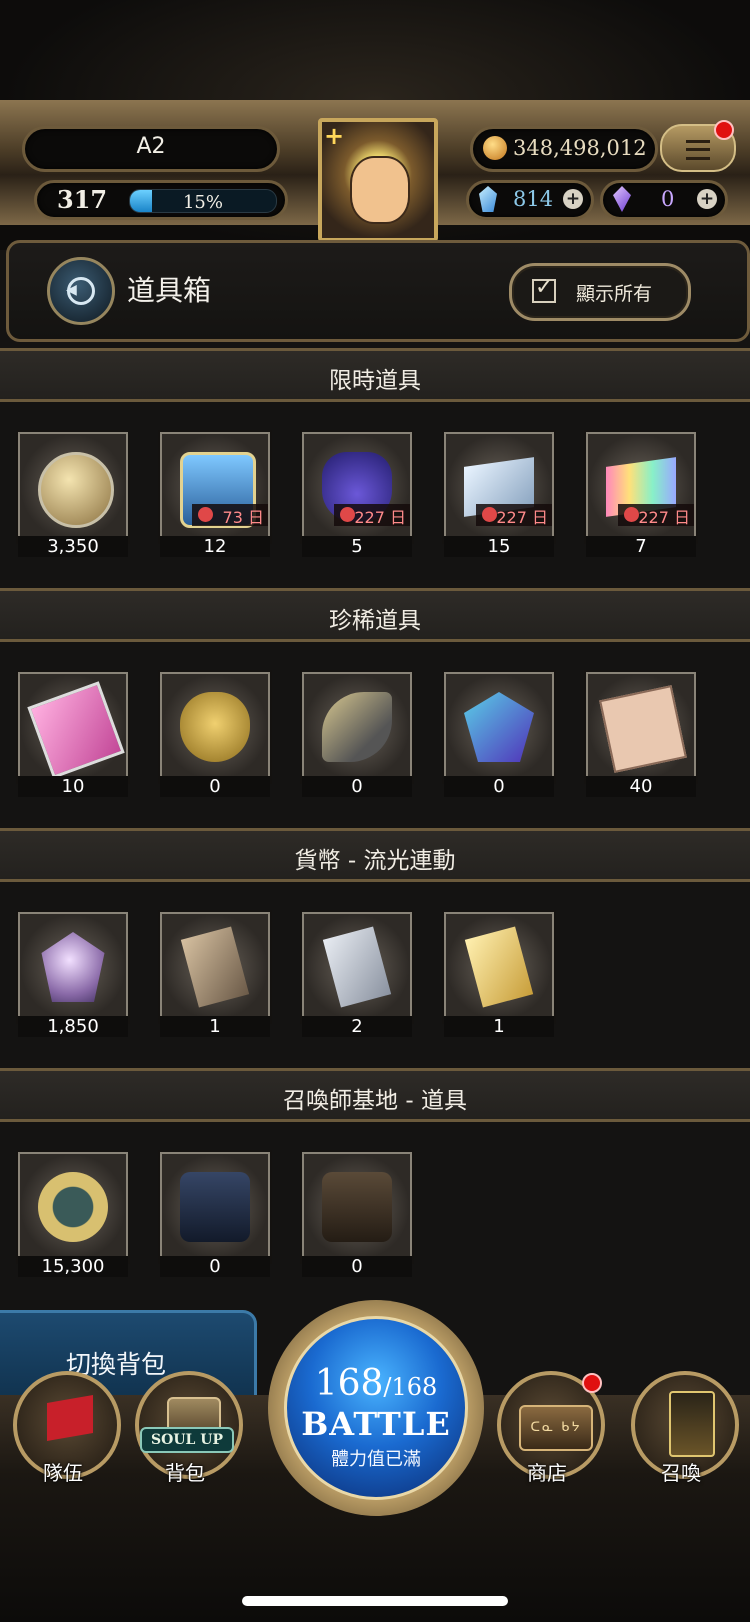 Image resolution: width=750 pixels, height=1622 pixels. Describe the element at coordinates (73, 1026) in the screenshot. I see `item-count: 1,850` at that location.